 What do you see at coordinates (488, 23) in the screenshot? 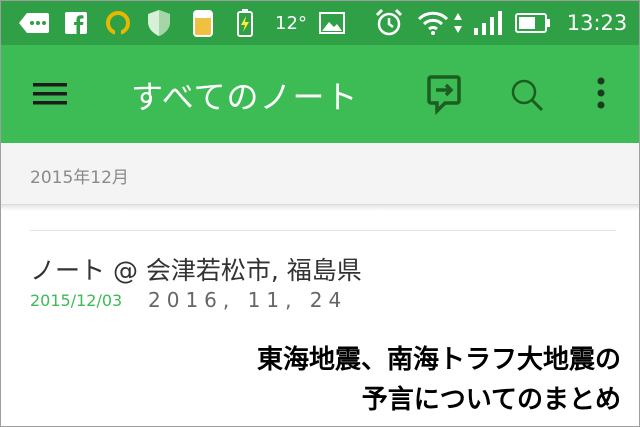
I see `signal-icon` at bounding box center [488, 23].